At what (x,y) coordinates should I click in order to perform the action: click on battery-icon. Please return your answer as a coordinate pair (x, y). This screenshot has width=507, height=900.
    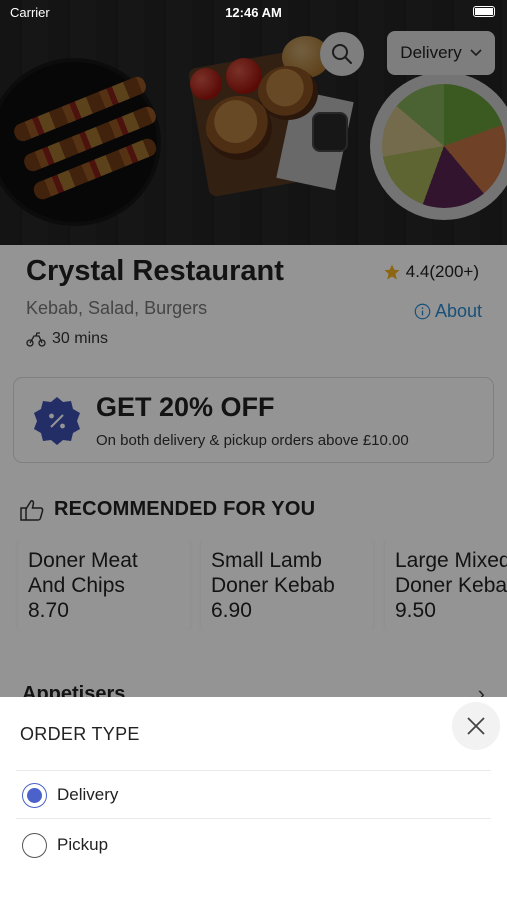
    Looking at the image, I should click on (484, 11).